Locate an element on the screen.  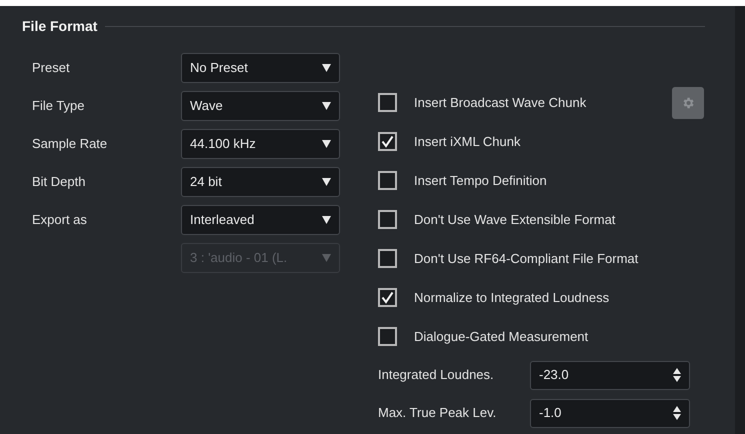
field-label: Export as is located at coordinates (59, 220).